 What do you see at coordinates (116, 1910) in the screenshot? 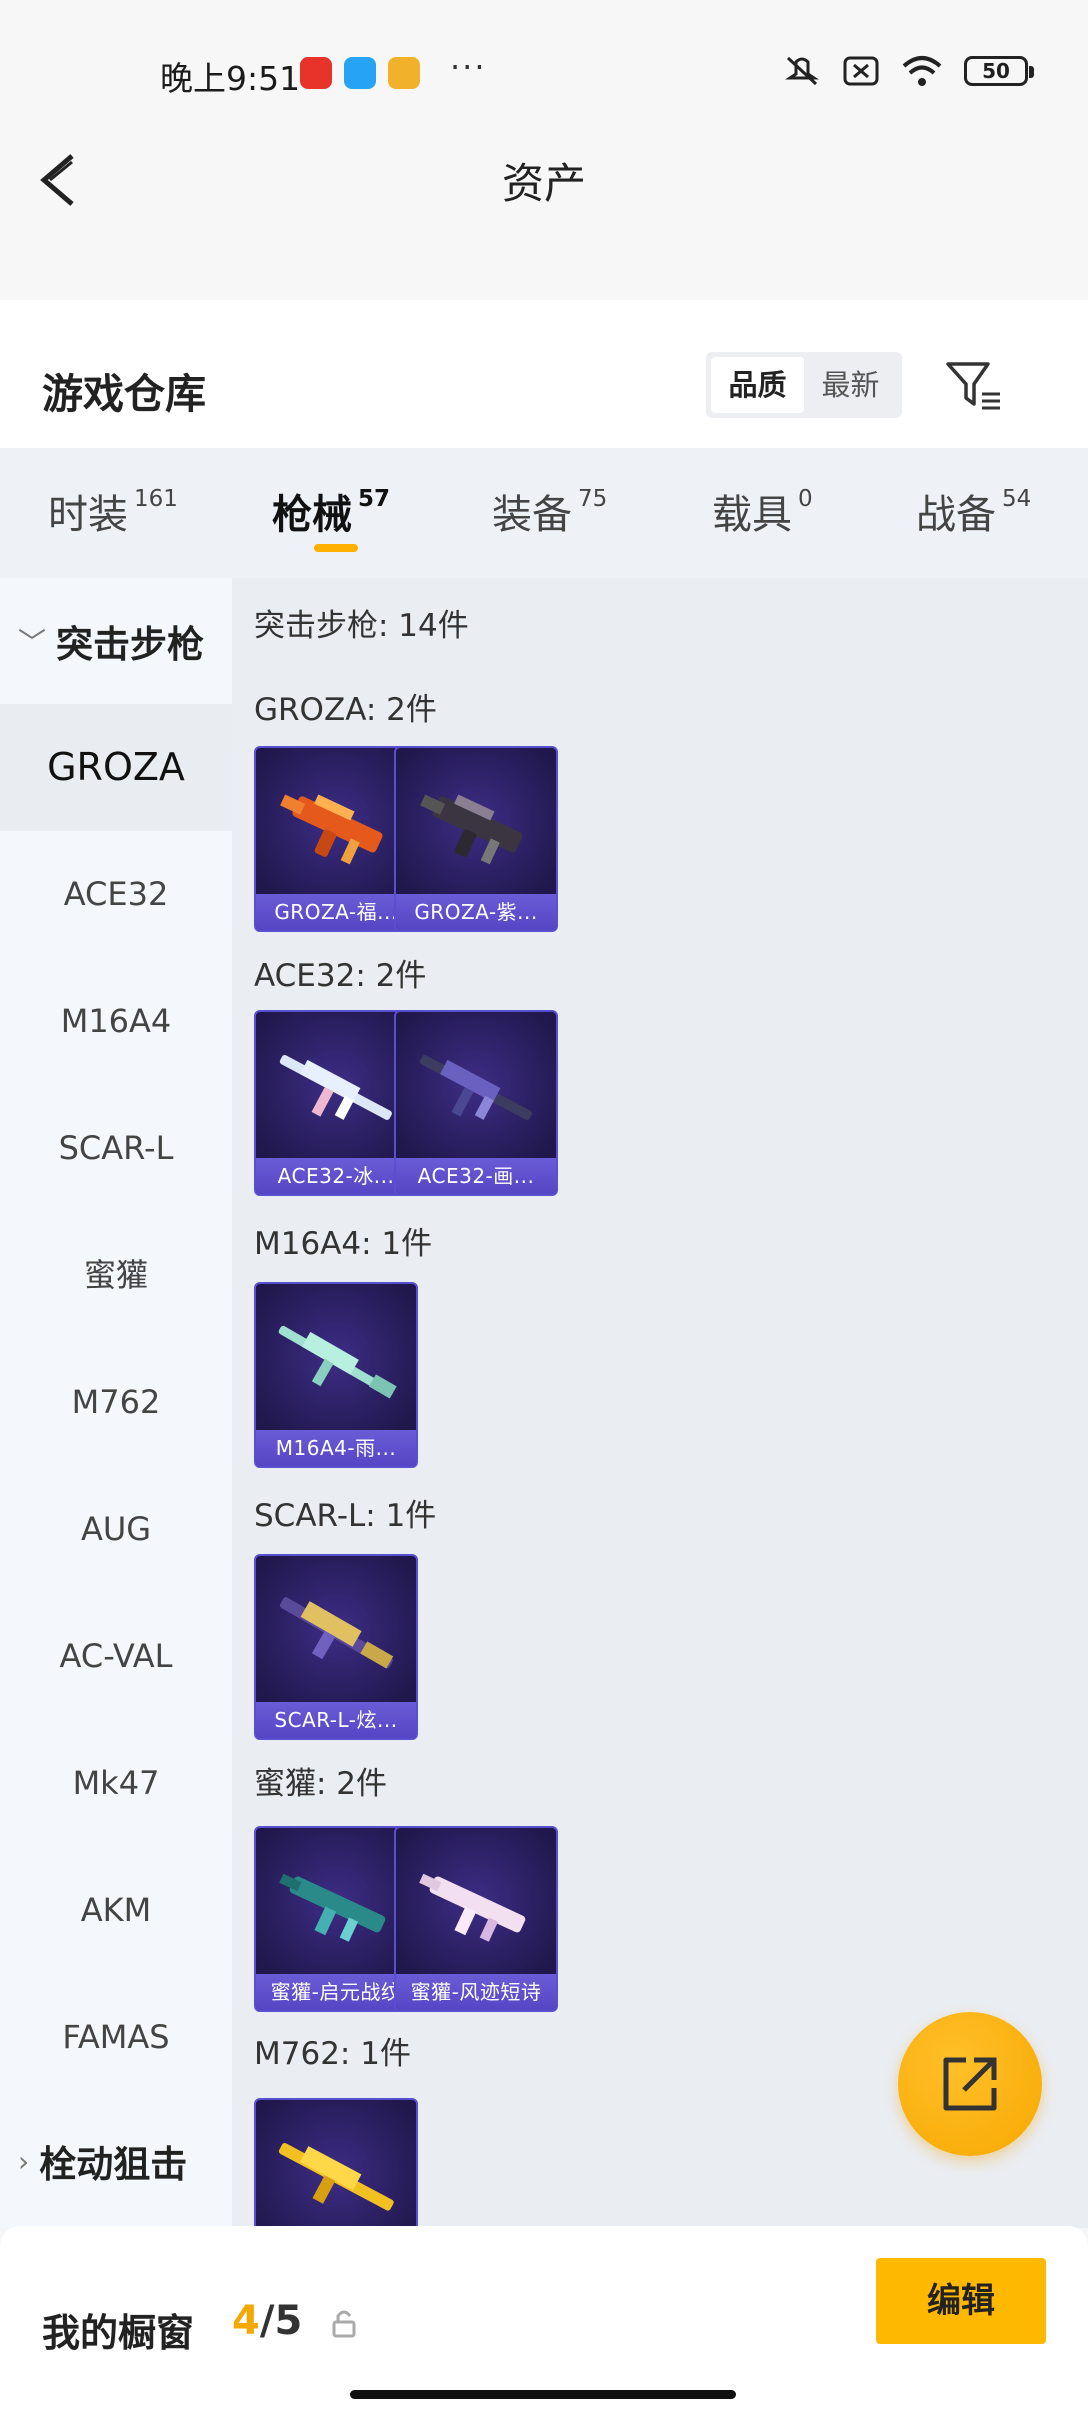
I see `sidebar-item-akm: AKM` at bounding box center [116, 1910].